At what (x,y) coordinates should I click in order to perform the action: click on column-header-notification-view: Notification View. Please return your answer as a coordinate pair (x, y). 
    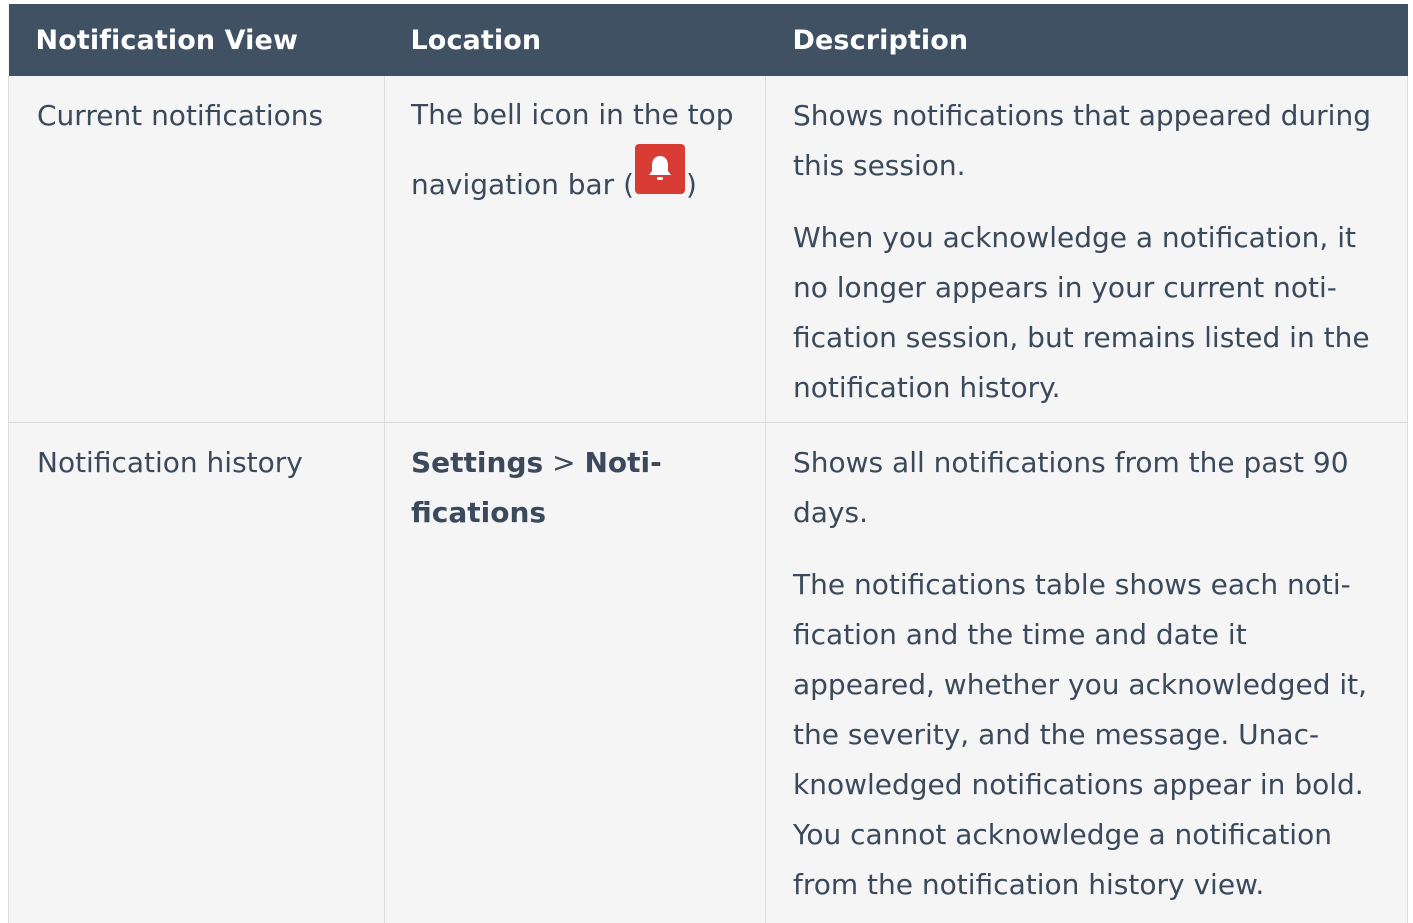
    Looking at the image, I should click on (197, 40).